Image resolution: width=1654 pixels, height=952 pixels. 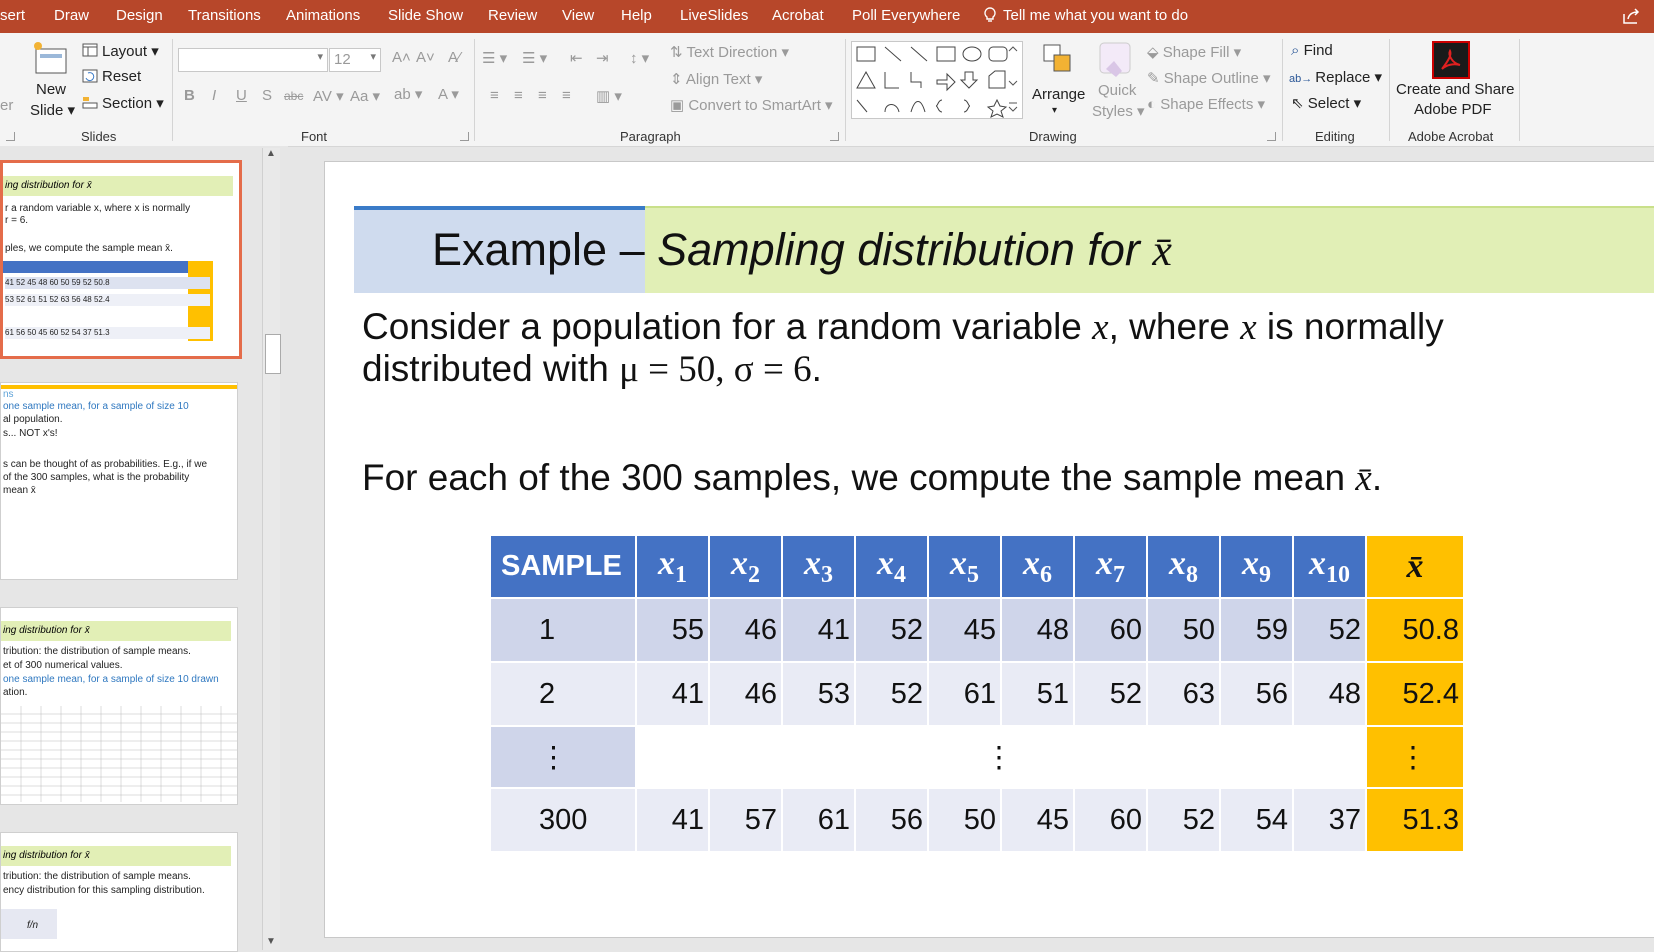 What do you see at coordinates (1451, 60) in the screenshot?
I see `adobe-pdf-icon` at bounding box center [1451, 60].